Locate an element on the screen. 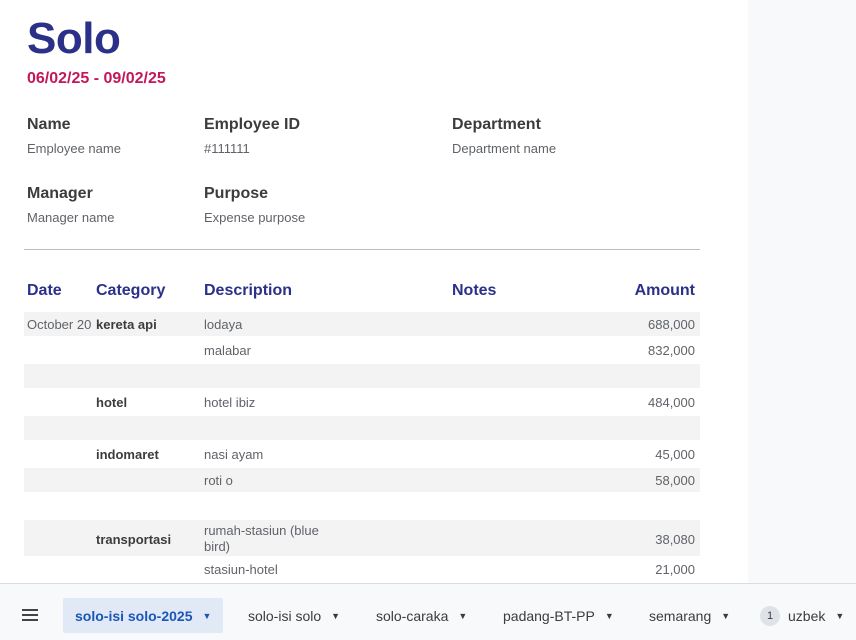  description-cell: nasi ayam is located at coordinates (233, 454).